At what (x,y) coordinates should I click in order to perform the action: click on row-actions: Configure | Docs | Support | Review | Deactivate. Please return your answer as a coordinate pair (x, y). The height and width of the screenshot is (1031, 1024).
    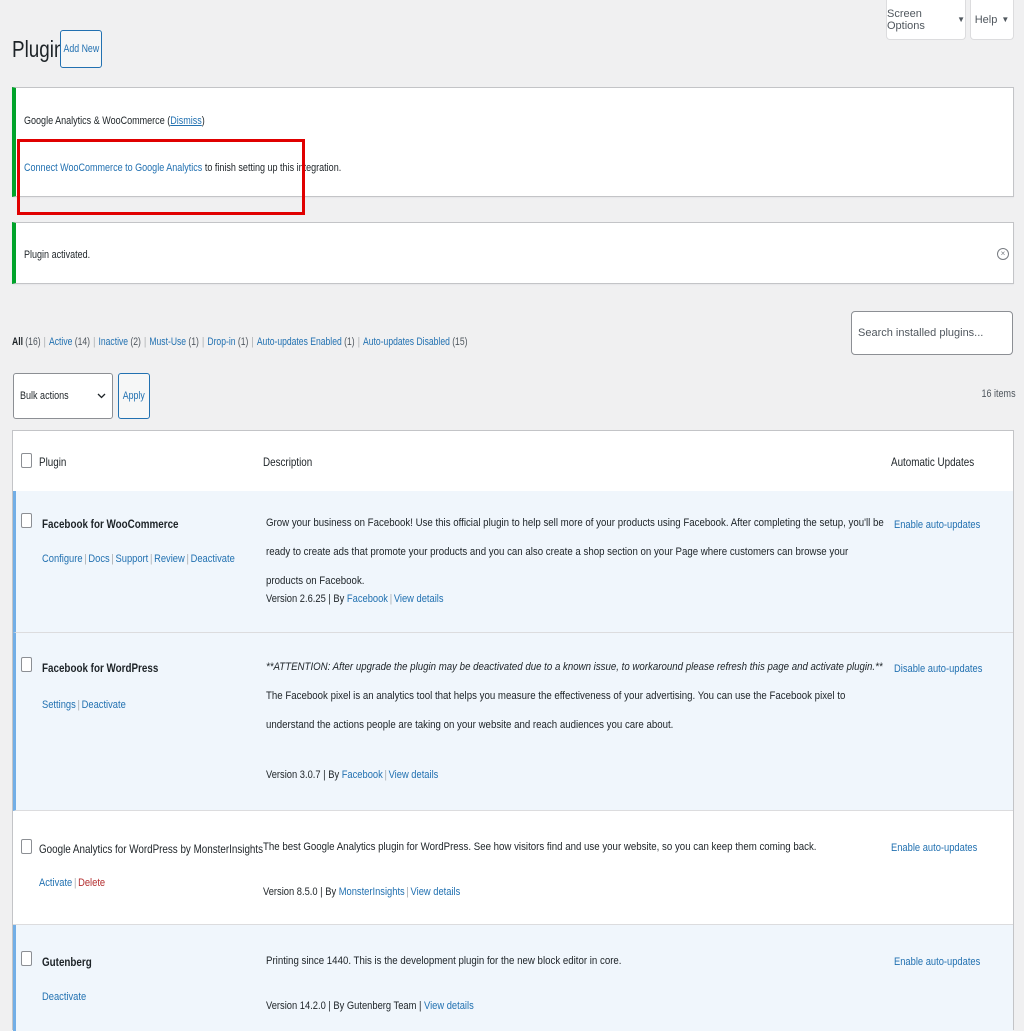
    Looking at the image, I should click on (138, 559).